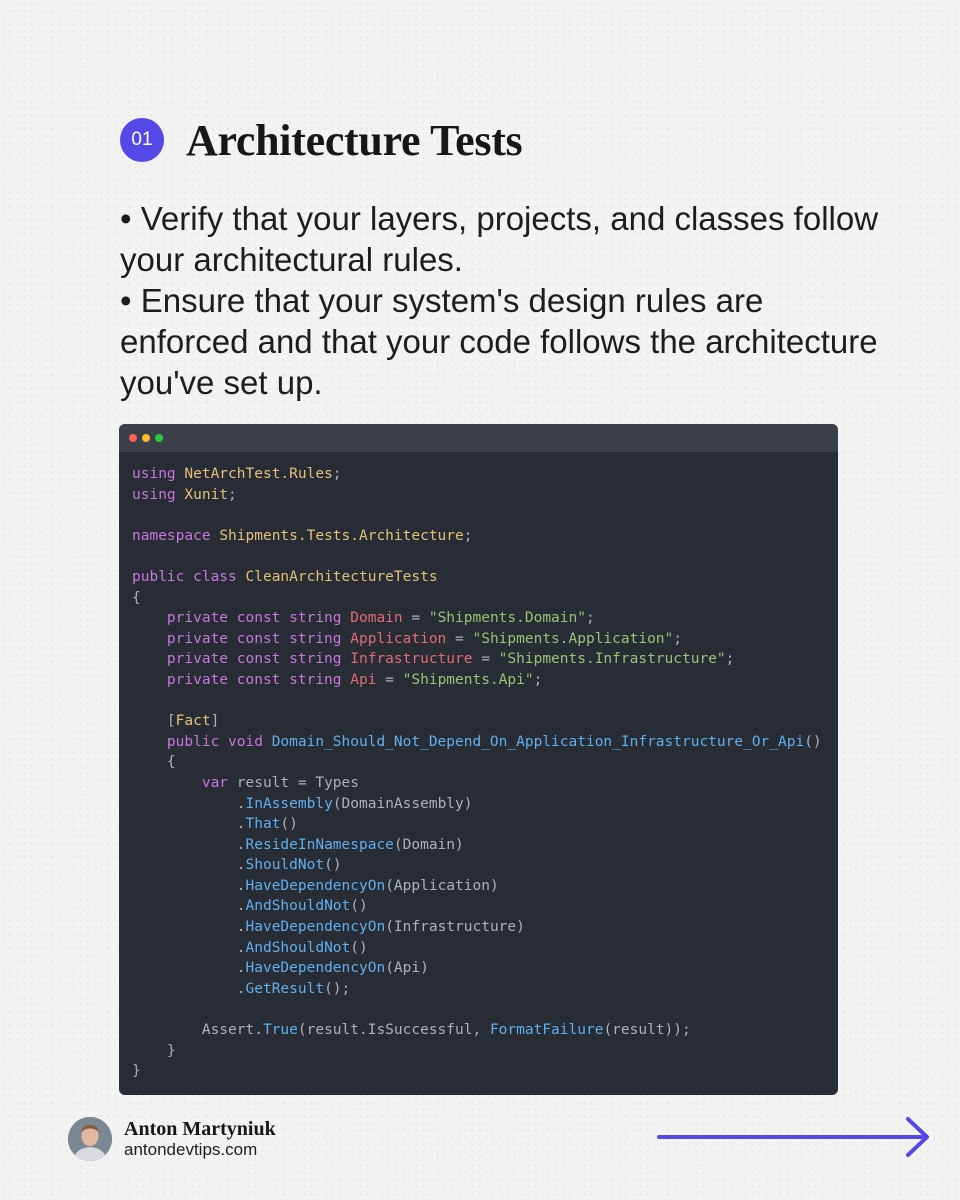 Image resolution: width=960 pixels, height=1200 pixels. I want to click on code-token: Assert., so click(197, 1030).